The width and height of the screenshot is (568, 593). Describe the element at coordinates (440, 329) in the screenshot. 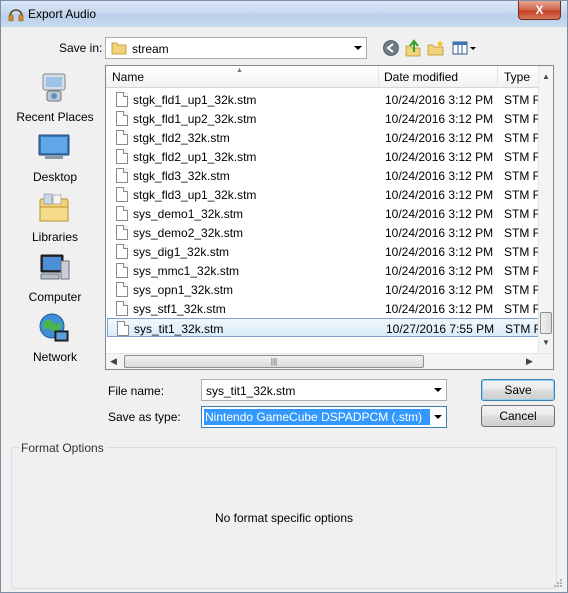

I see `file-date-modified: 10/27/2016 7:55 PM` at that location.